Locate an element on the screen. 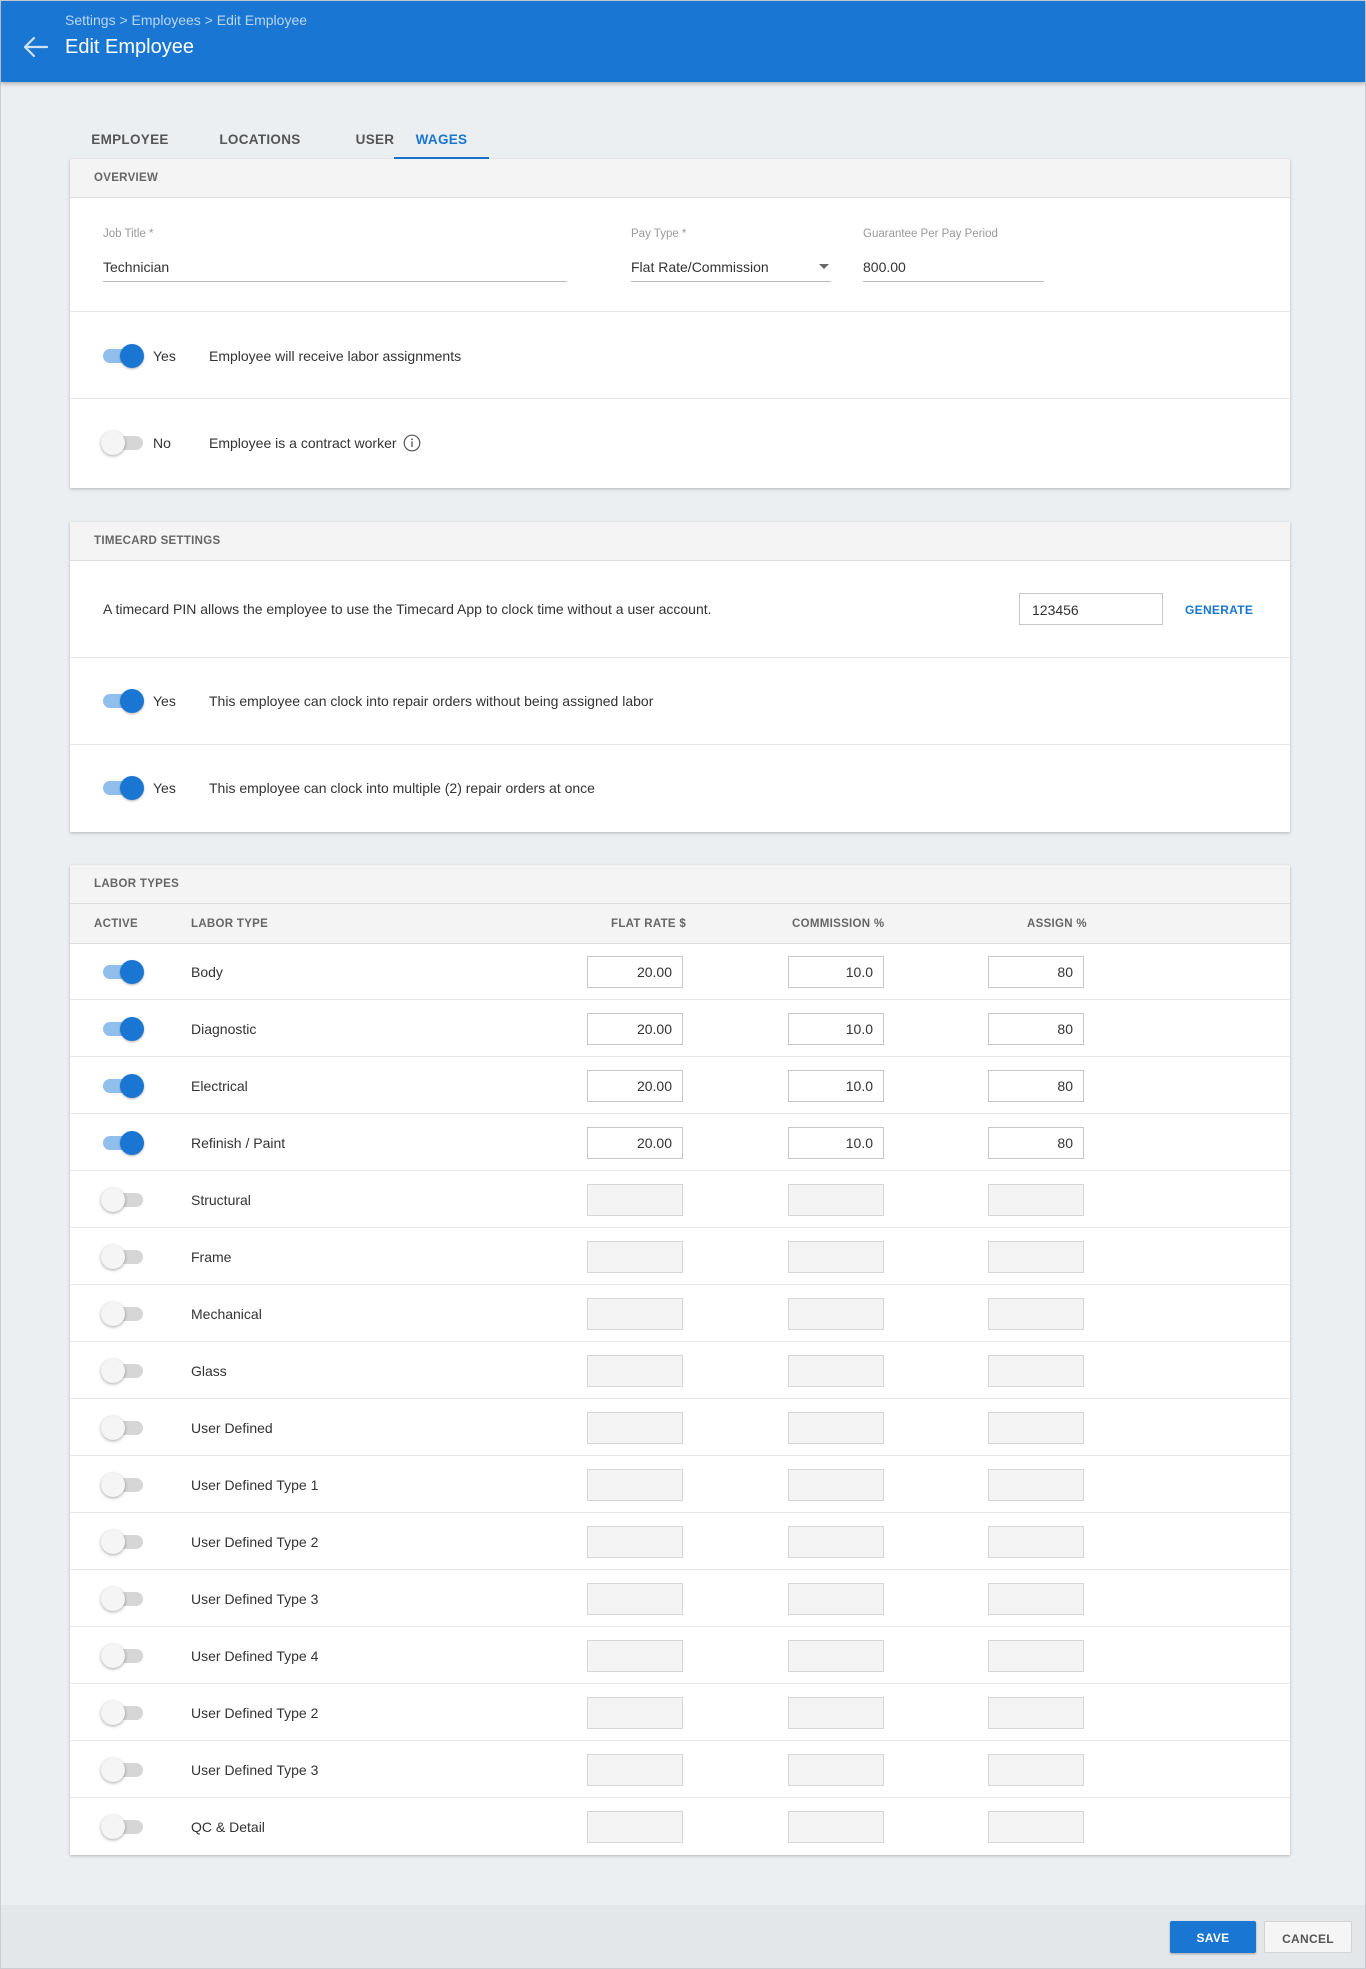  labor-type-row: Electrical 20.00 10.0 80 is located at coordinates (680, 1085).